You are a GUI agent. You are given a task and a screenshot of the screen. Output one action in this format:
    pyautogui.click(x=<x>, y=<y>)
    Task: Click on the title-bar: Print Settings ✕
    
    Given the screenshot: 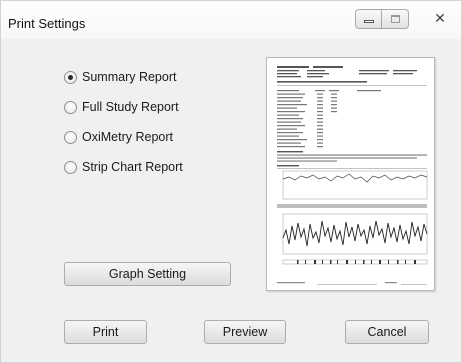 What is the action you would take?
    pyautogui.click(x=231, y=20)
    